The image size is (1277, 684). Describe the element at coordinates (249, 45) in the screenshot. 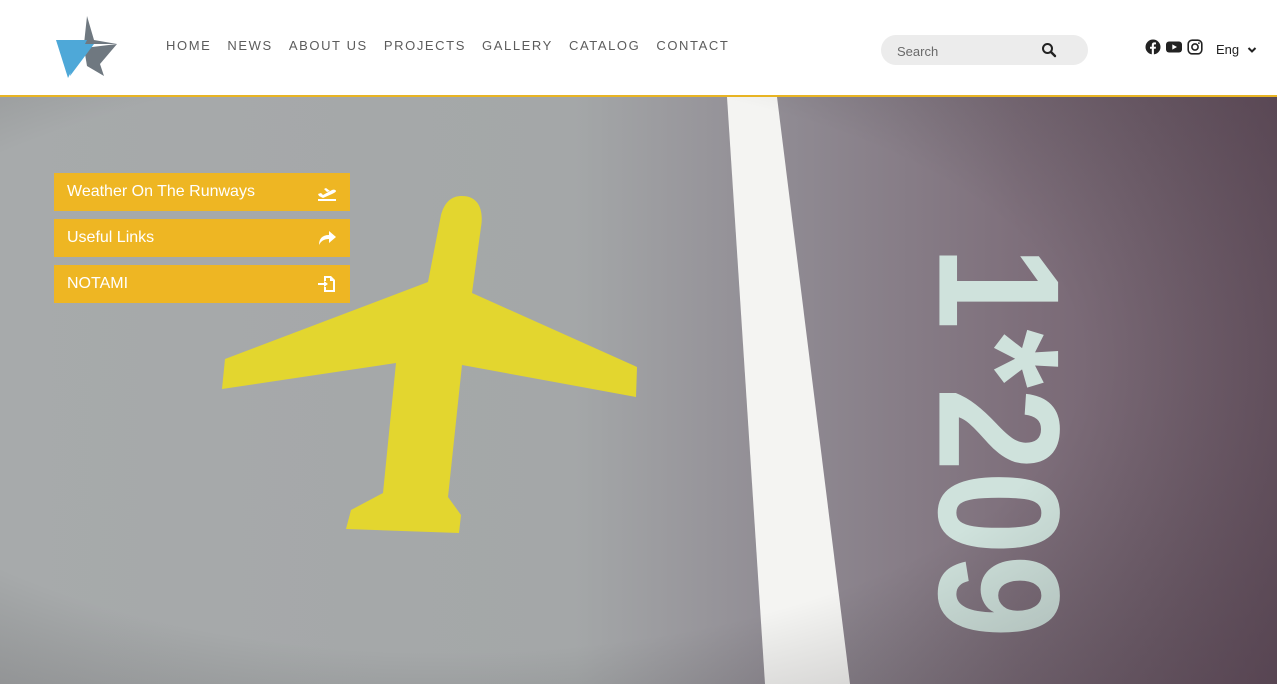

I see `nav-news: NEWS` at that location.